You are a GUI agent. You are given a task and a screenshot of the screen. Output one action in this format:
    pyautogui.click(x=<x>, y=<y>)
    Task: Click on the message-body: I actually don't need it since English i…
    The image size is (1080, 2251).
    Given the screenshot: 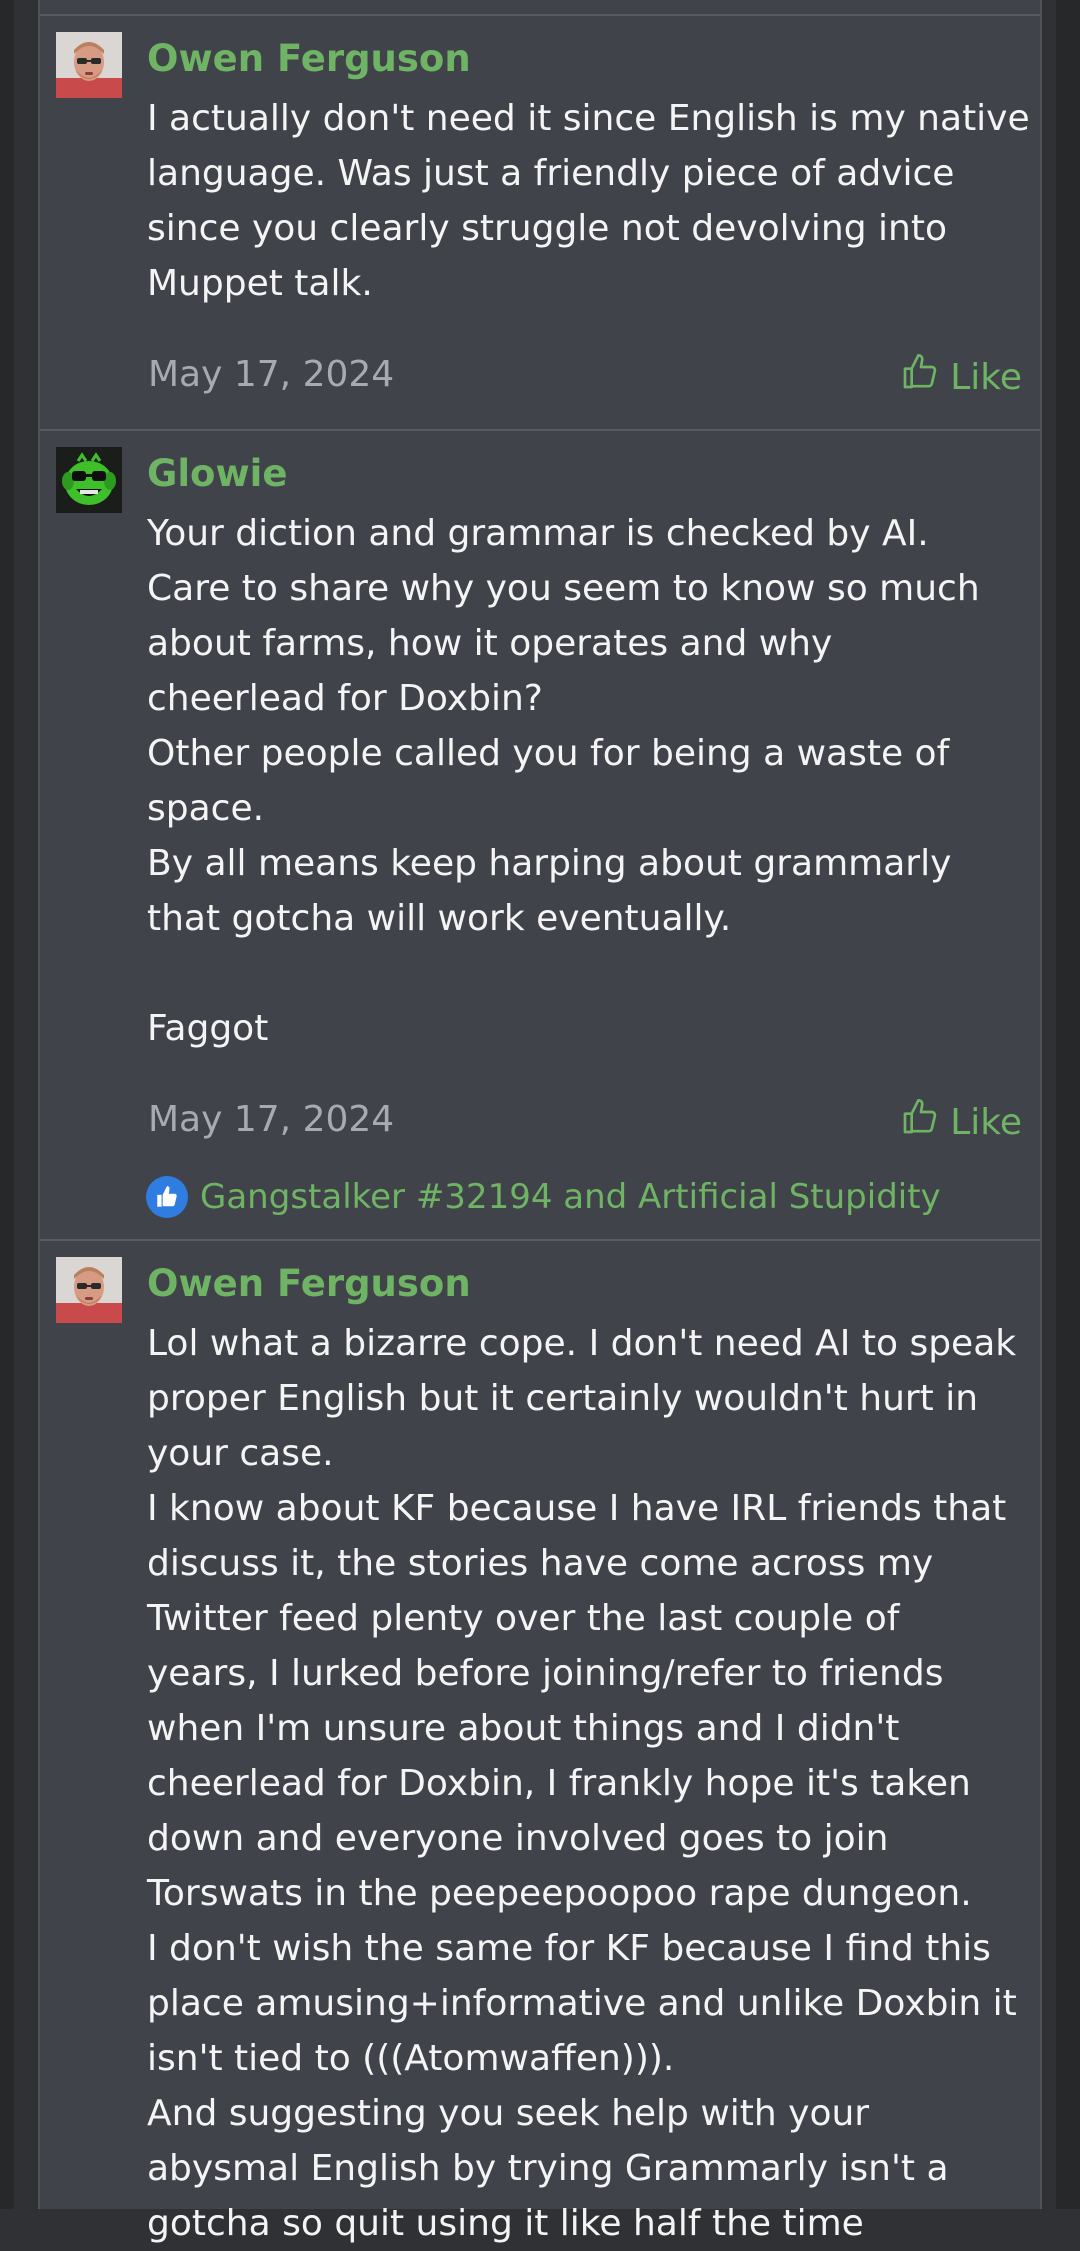 What is the action you would take?
    pyautogui.click(x=588, y=201)
    